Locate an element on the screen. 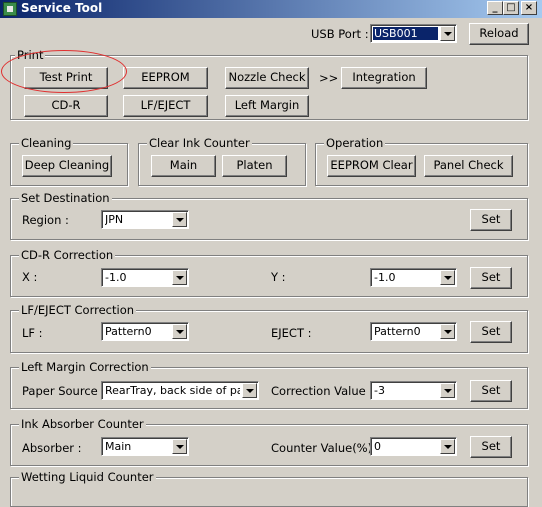 Image resolution: width=542 pixels, height=507 pixels. paper-source-select: RearTray, back side of paper is located at coordinates (180, 390).